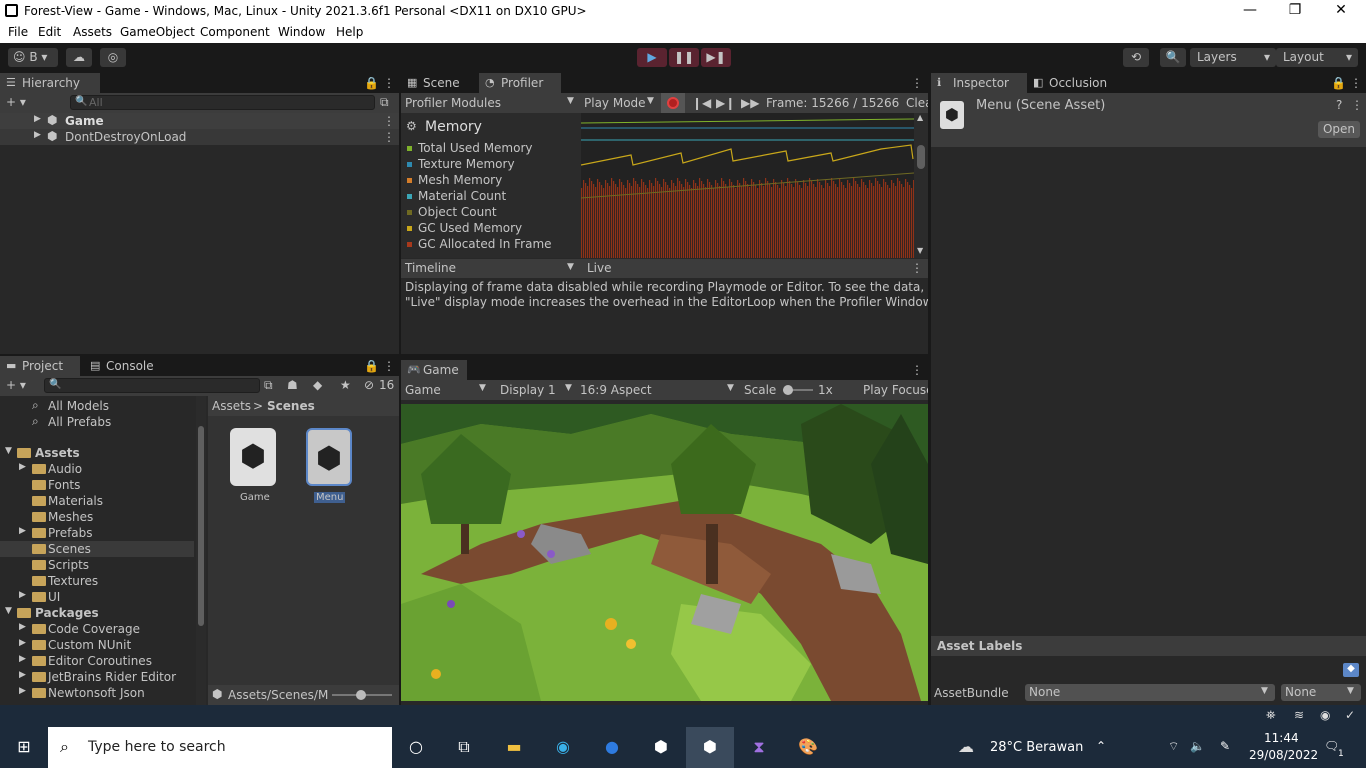  I want to click on help-icon: ?, so click(1339, 105).